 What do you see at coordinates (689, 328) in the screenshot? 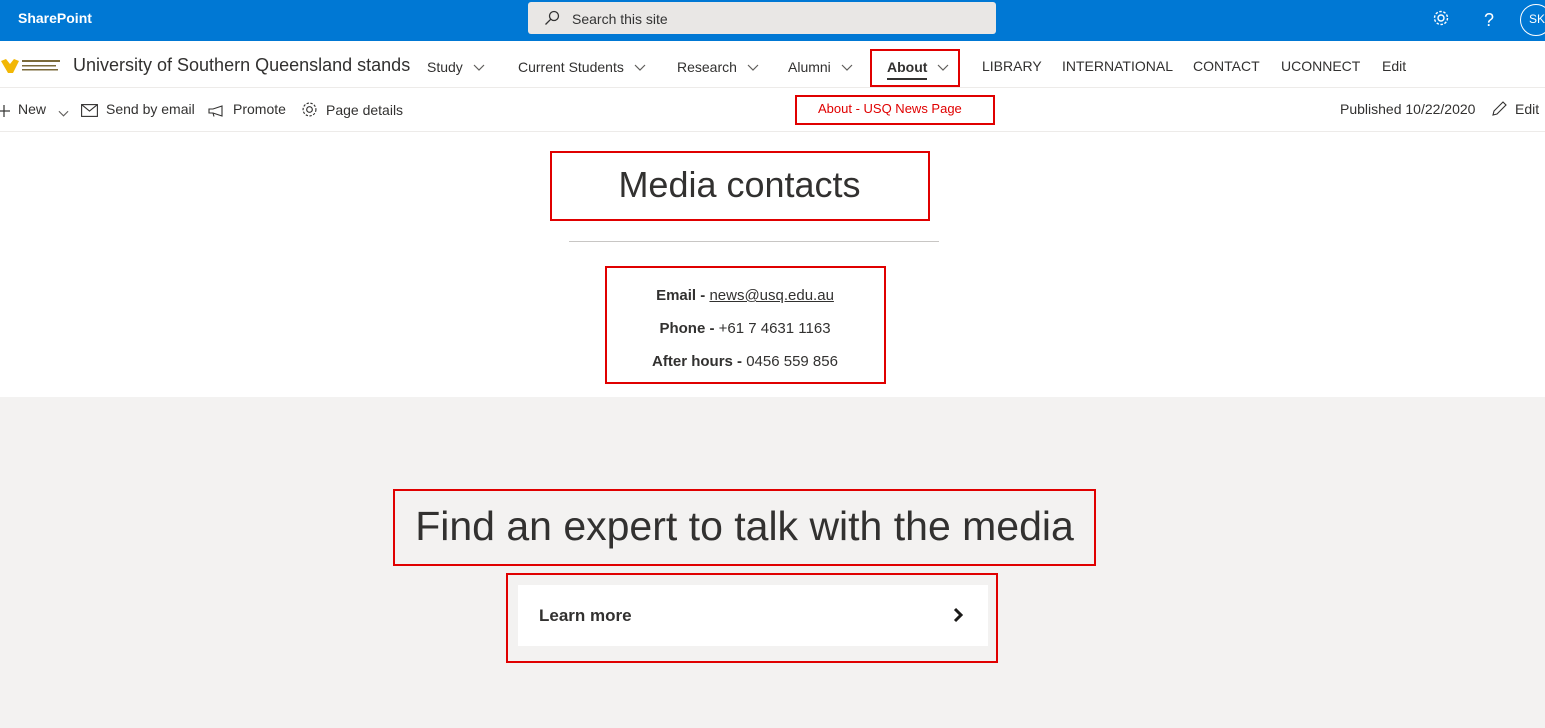
I see `phone-label: Phone -` at bounding box center [689, 328].